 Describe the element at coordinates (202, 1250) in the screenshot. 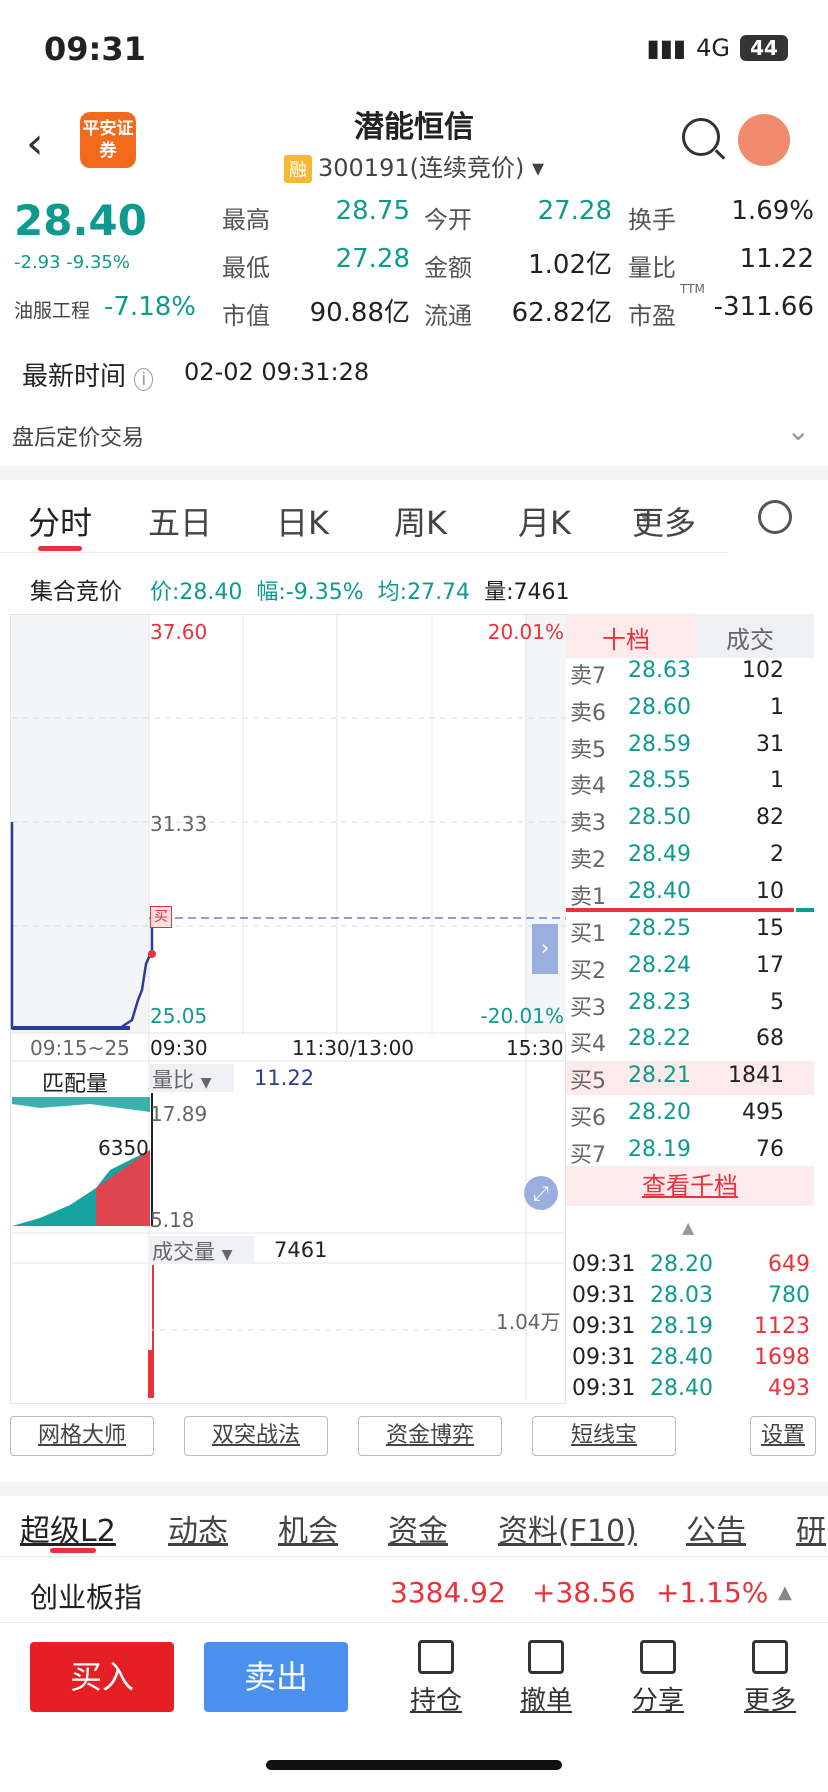

I see `volume-dropdown: 成交量 ▼` at that location.